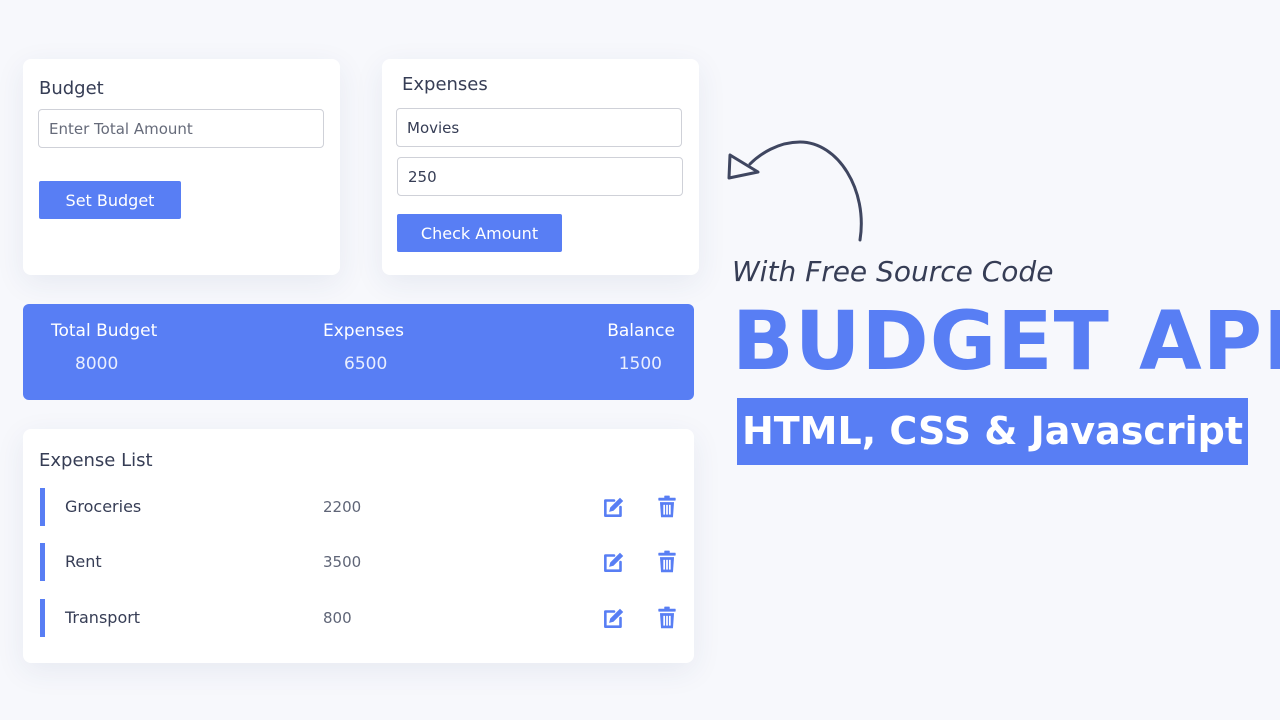 The height and width of the screenshot is (720, 1280). What do you see at coordinates (103, 617) in the screenshot?
I see `list-item-name: Transport` at bounding box center [103, 617].